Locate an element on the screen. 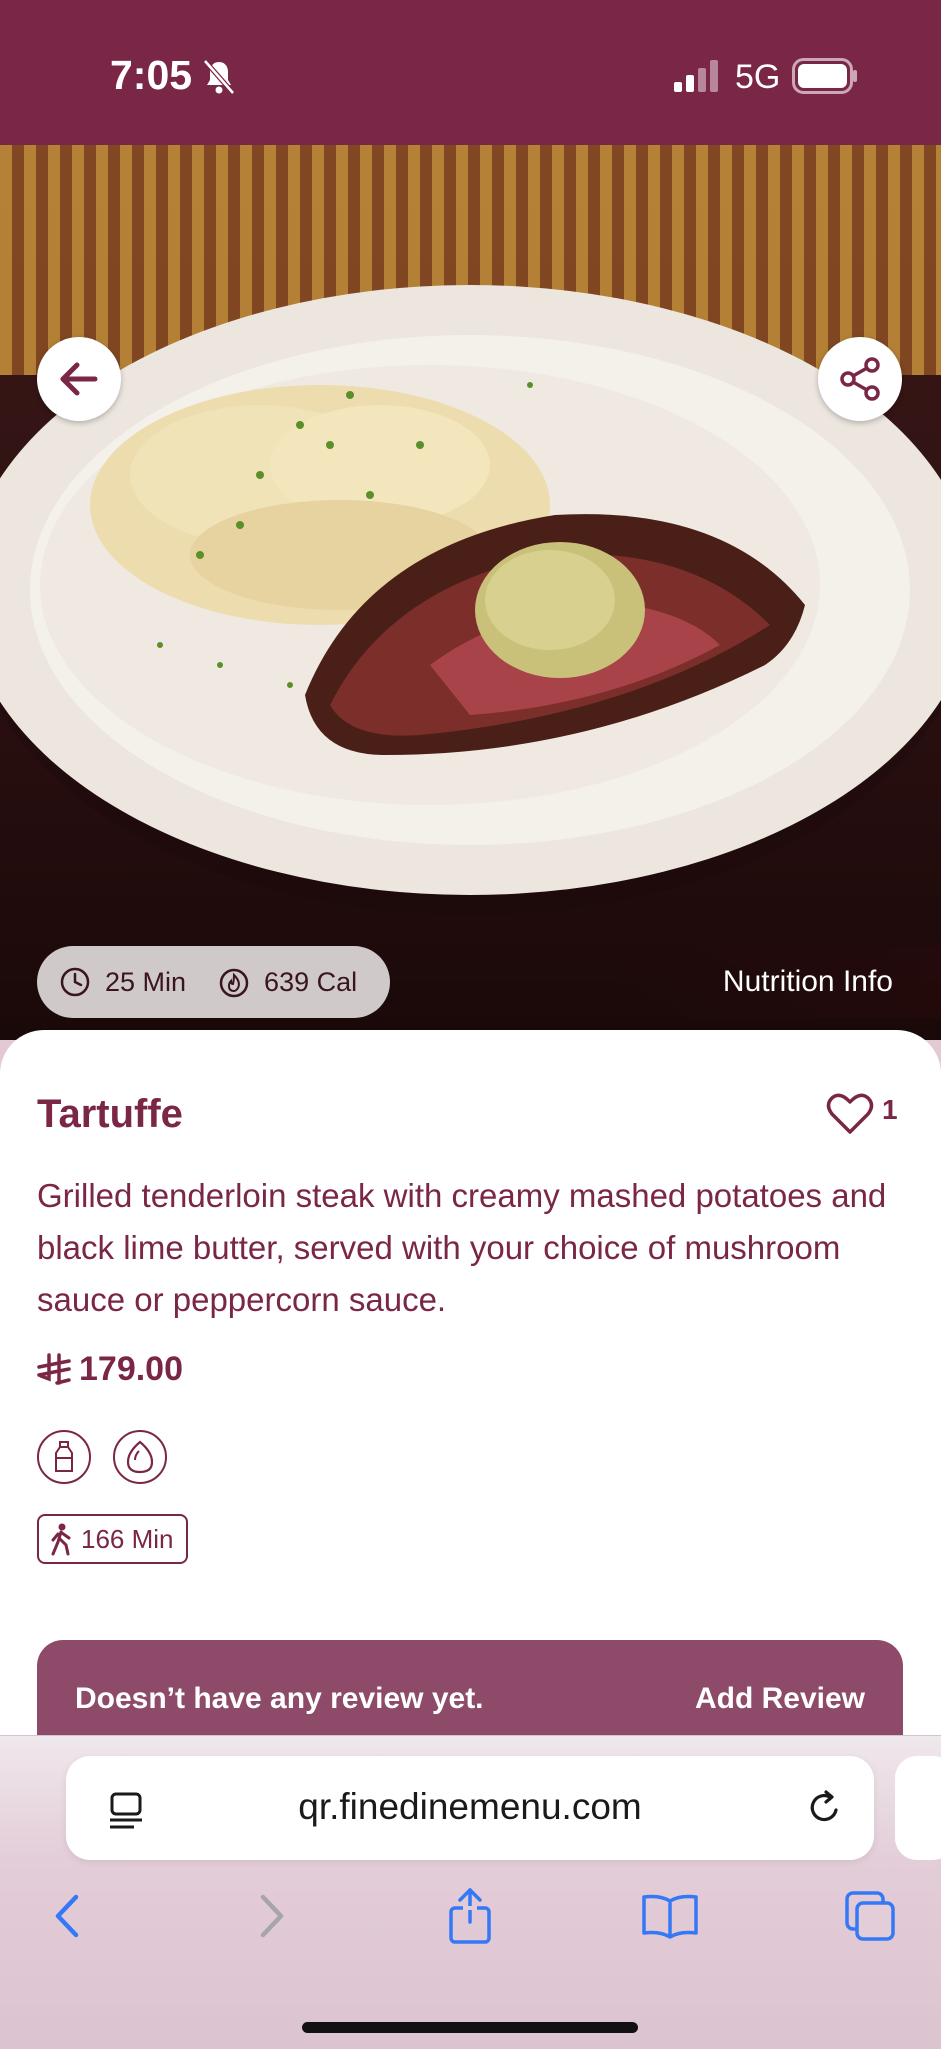 This screenshot has width=941, height=2049. prep-time-label: 25 Min is located at coordinates (146, 981).